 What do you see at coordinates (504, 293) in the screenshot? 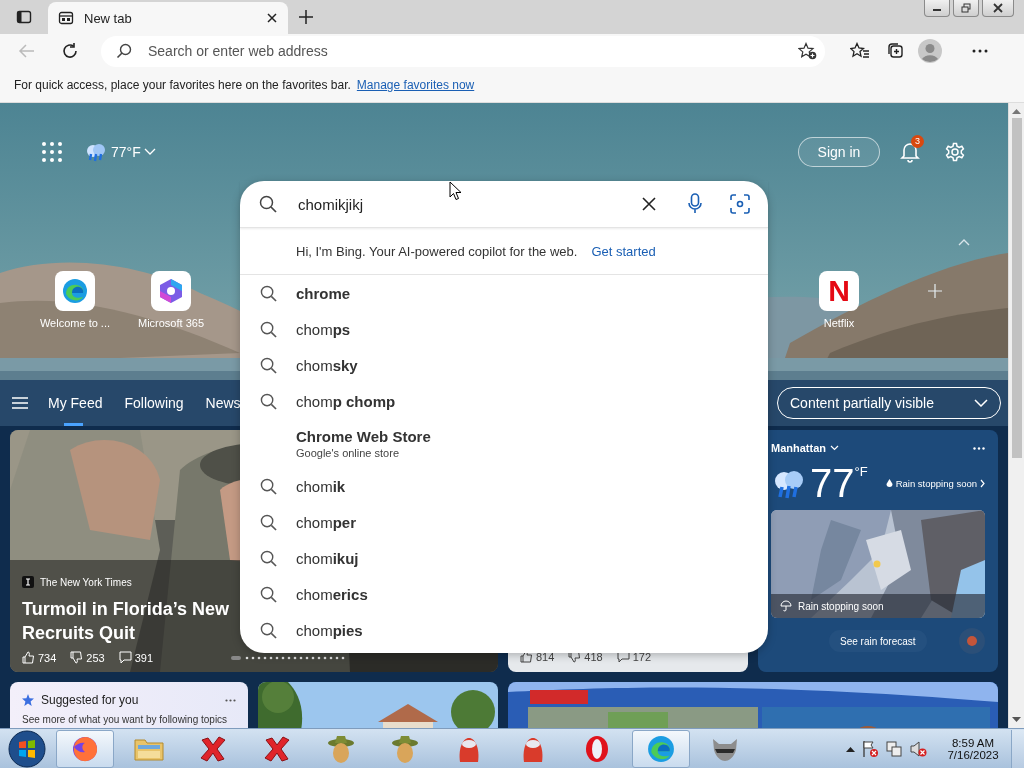
I see `search-suggestion: chrome` at bounding box center [504, 293].